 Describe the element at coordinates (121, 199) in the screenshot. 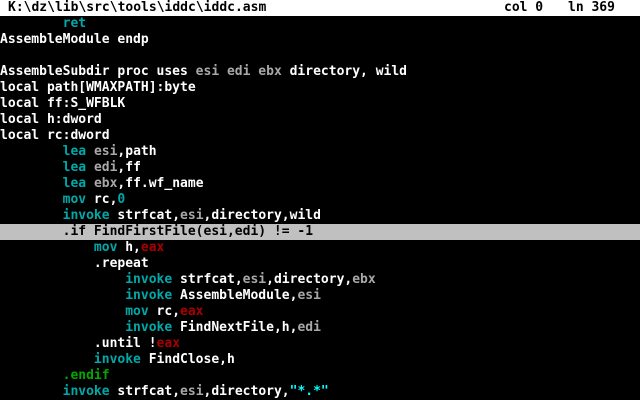

I see `code-token-number: 0` at that location.